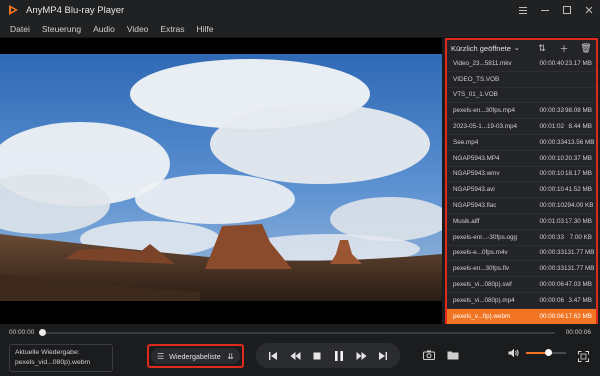 This screenshot has width=600, height=376. What do you see at coordinates (521, 159) in the screenshot?
I see `playlist-item: NGAP5943.MP4 00:00:10 20.37 MB` at bounding box center [521, 159].